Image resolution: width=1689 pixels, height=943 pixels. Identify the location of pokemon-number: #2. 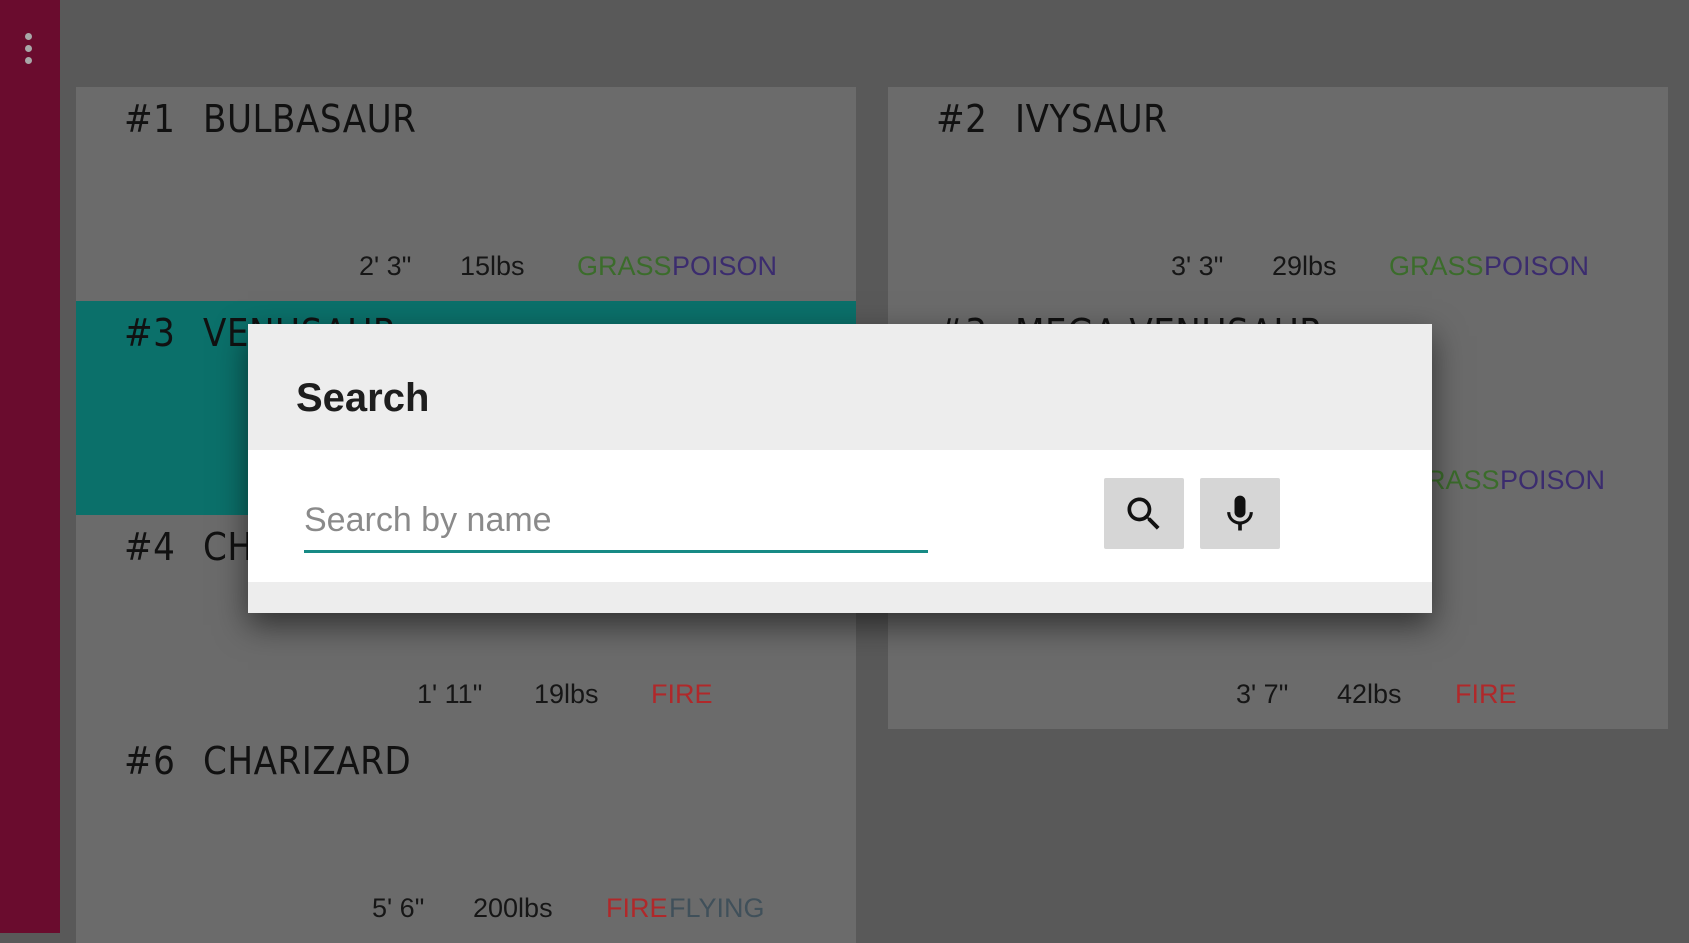
(962, 119).